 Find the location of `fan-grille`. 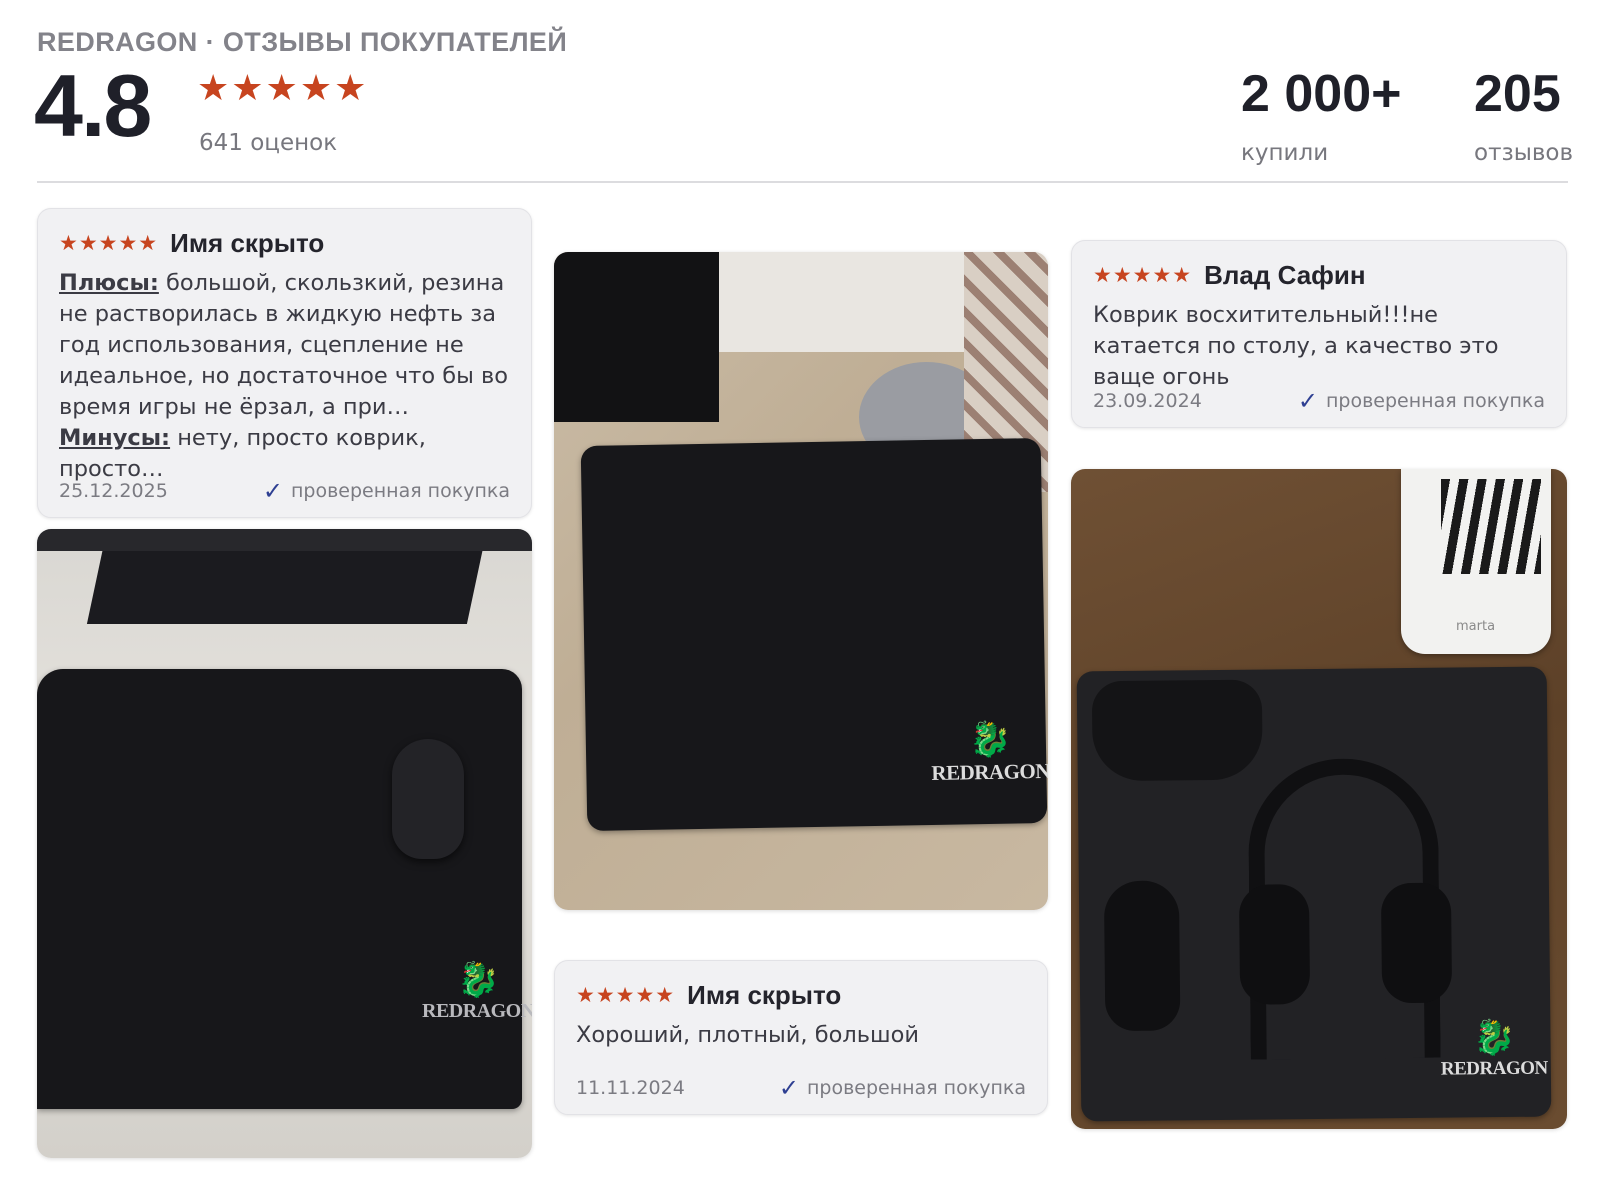

fan-grille is located at coordinates (1491, 526).